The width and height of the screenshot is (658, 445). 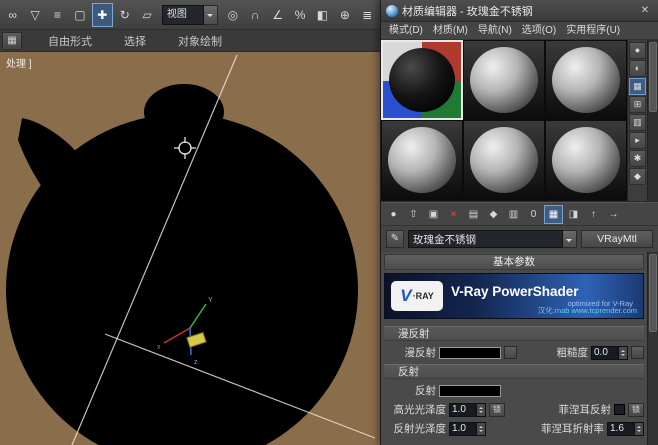 I want to click on selection-filter-icon: ▽, so click(x=34, y=15).